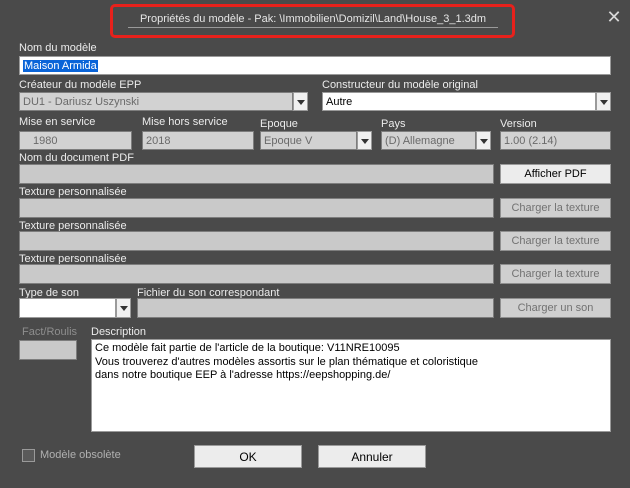  I want to click on service-start-label: Mise en service, so click(57, 122).